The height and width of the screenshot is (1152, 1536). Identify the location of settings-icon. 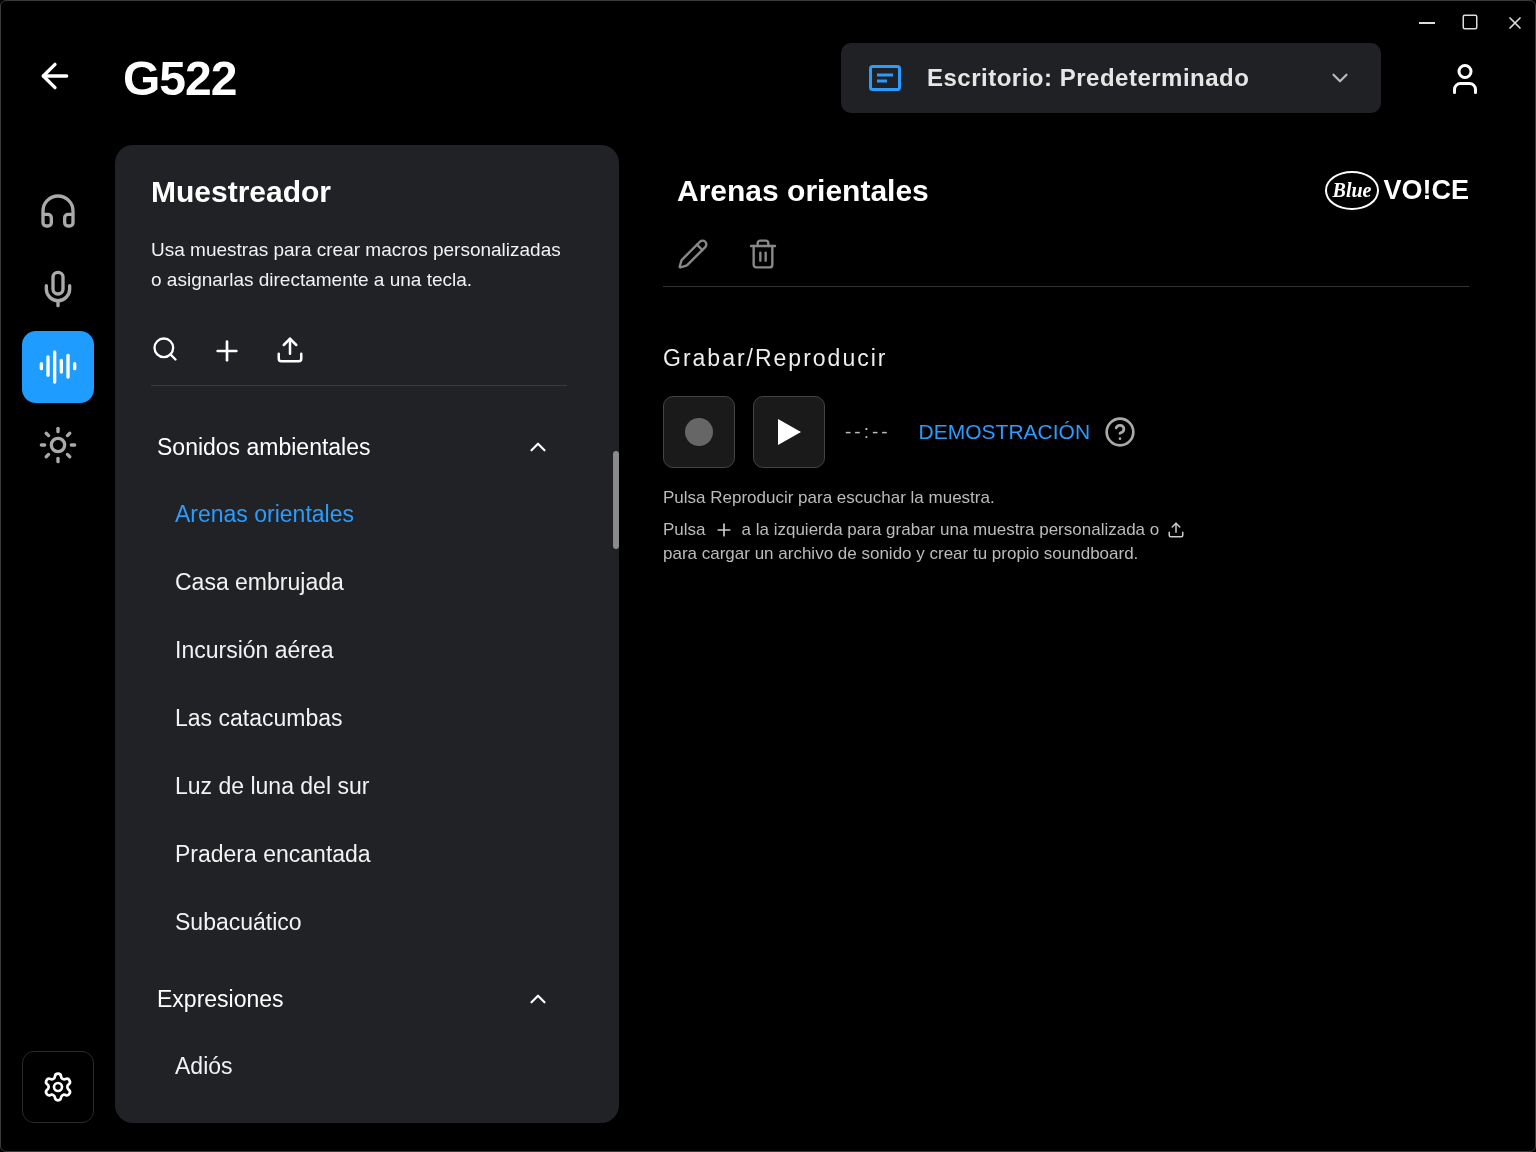
(58, 1087).